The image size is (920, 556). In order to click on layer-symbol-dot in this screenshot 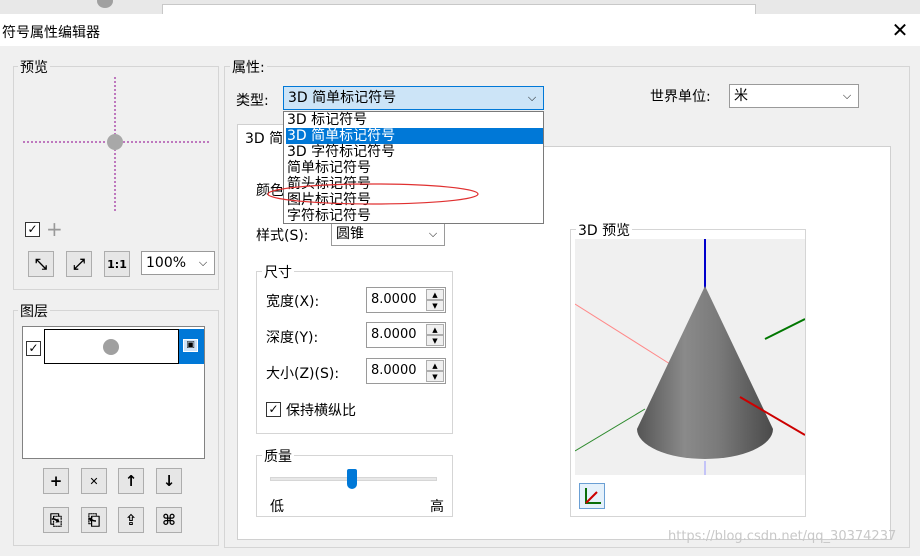, I will do `click(111, 347)`.